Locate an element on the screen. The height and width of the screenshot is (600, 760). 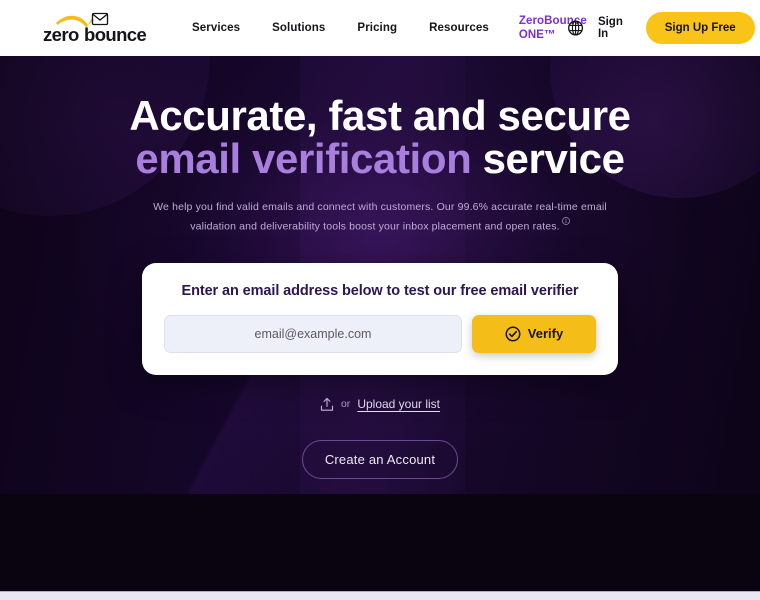
nav-item-services: Services is located at coordinates (216, 28).